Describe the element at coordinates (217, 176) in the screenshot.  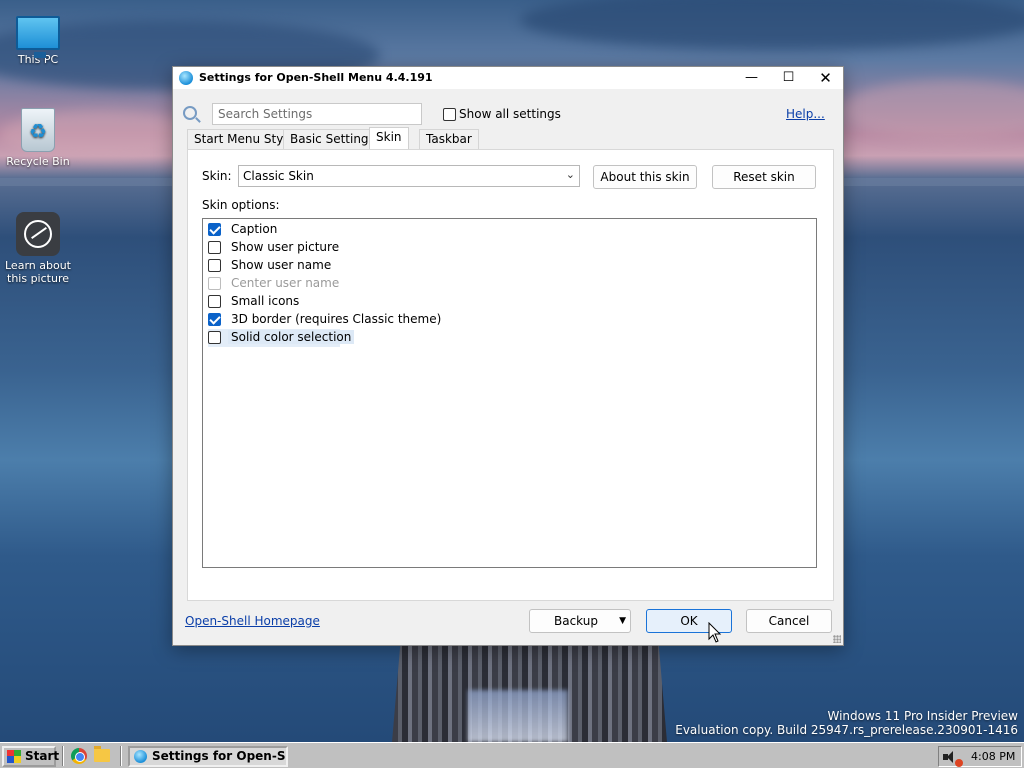
I see `skin-label: Skin:` at that location.